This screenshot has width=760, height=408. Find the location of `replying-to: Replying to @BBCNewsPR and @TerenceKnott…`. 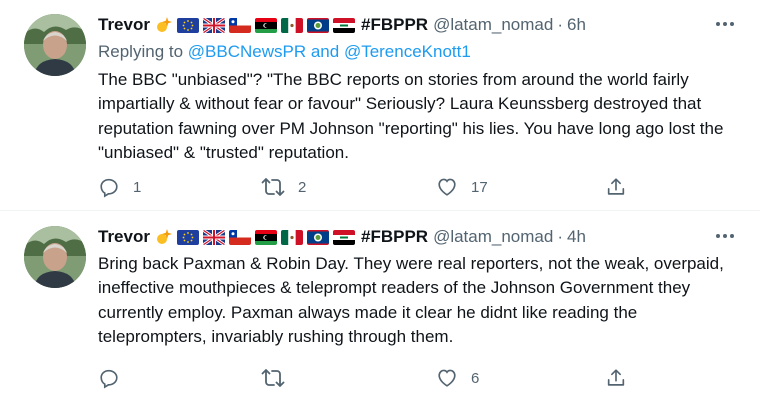

replying-to: Replying to @BBCNewsPR and @TerenceKnott… is located at coordinates (417, 54).